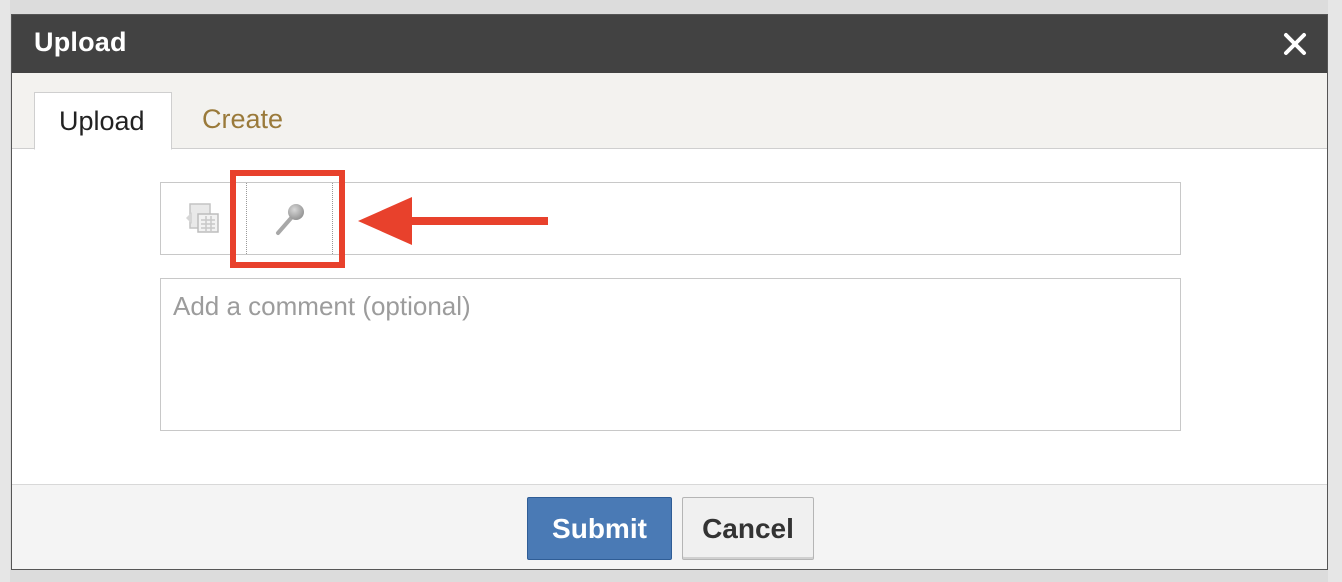 Image resolution: width=1342 pixels, height=582 pixels. I want to click on tab-upload: Upload, so click(103, 121).